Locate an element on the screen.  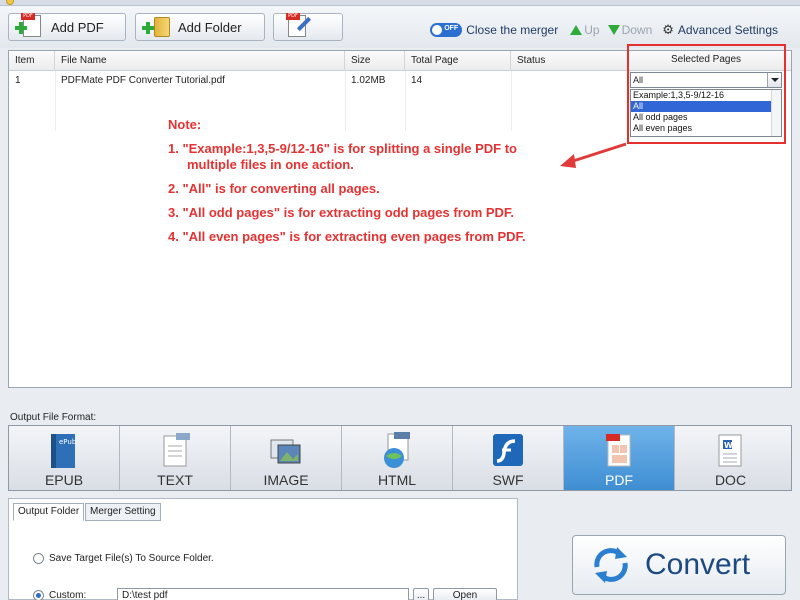
save-to-source-radio is located at coordinates (38, 558).